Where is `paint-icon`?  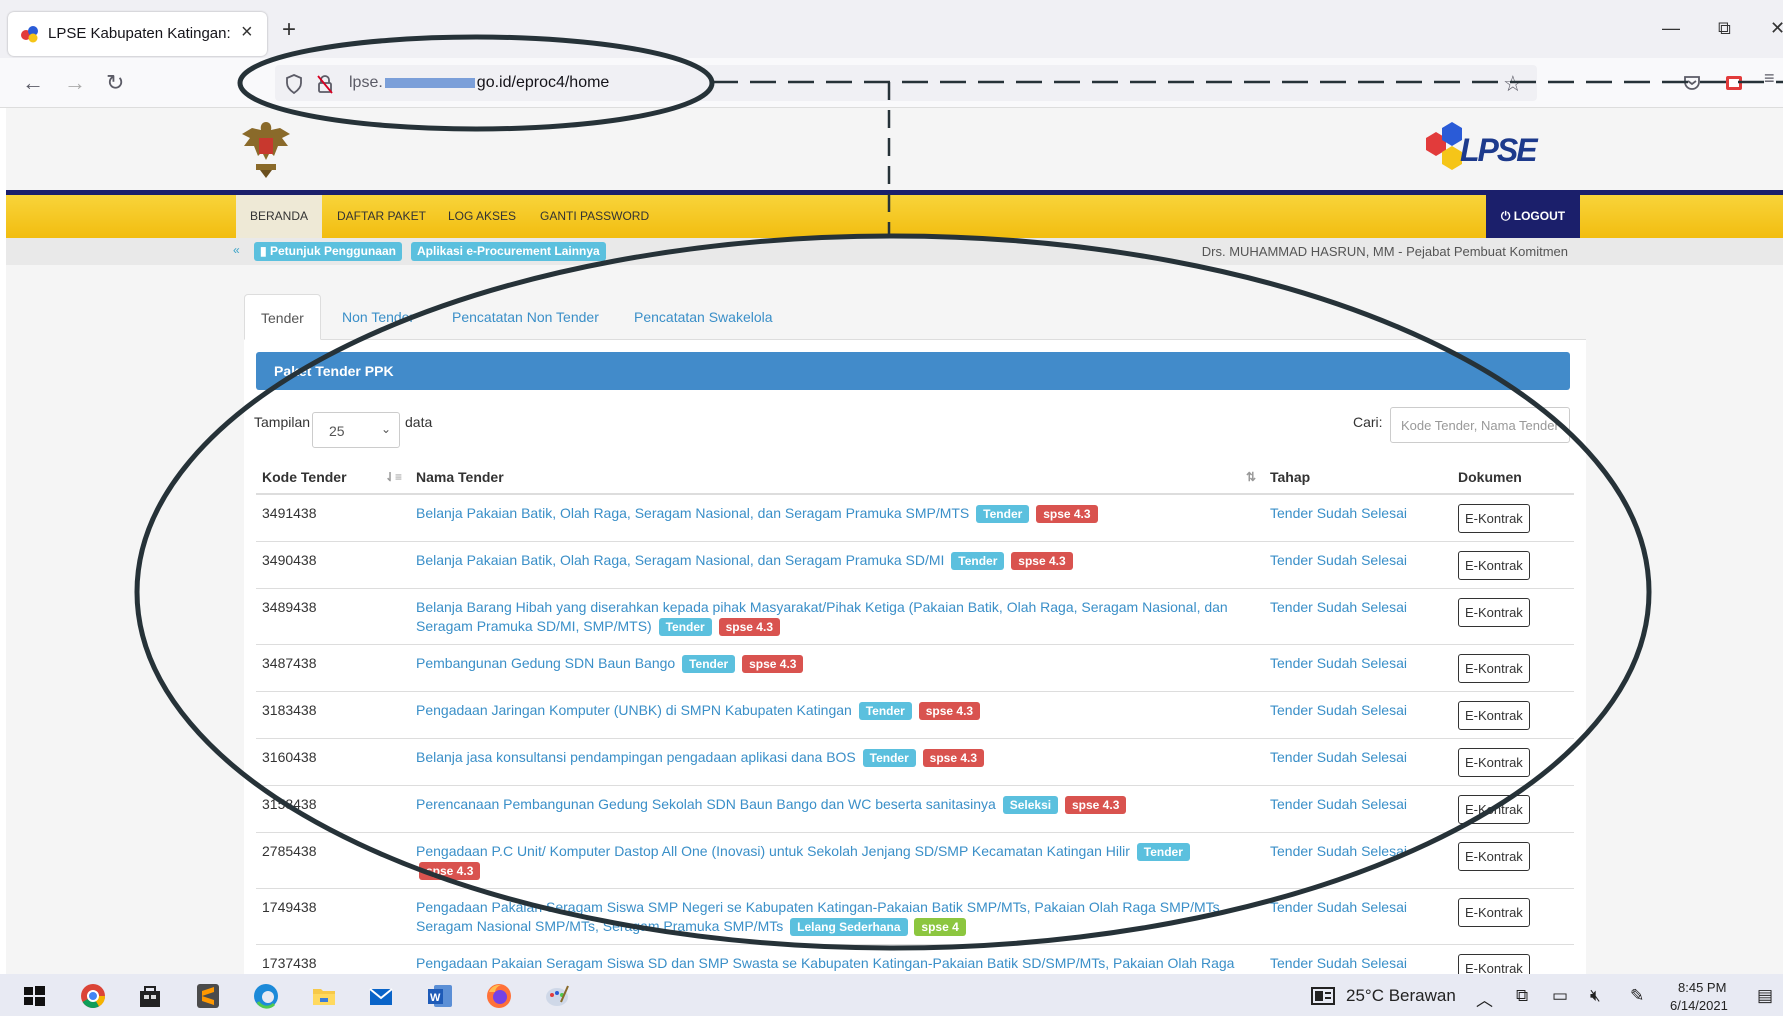 paint-icon is located at coordinates (557, 996).